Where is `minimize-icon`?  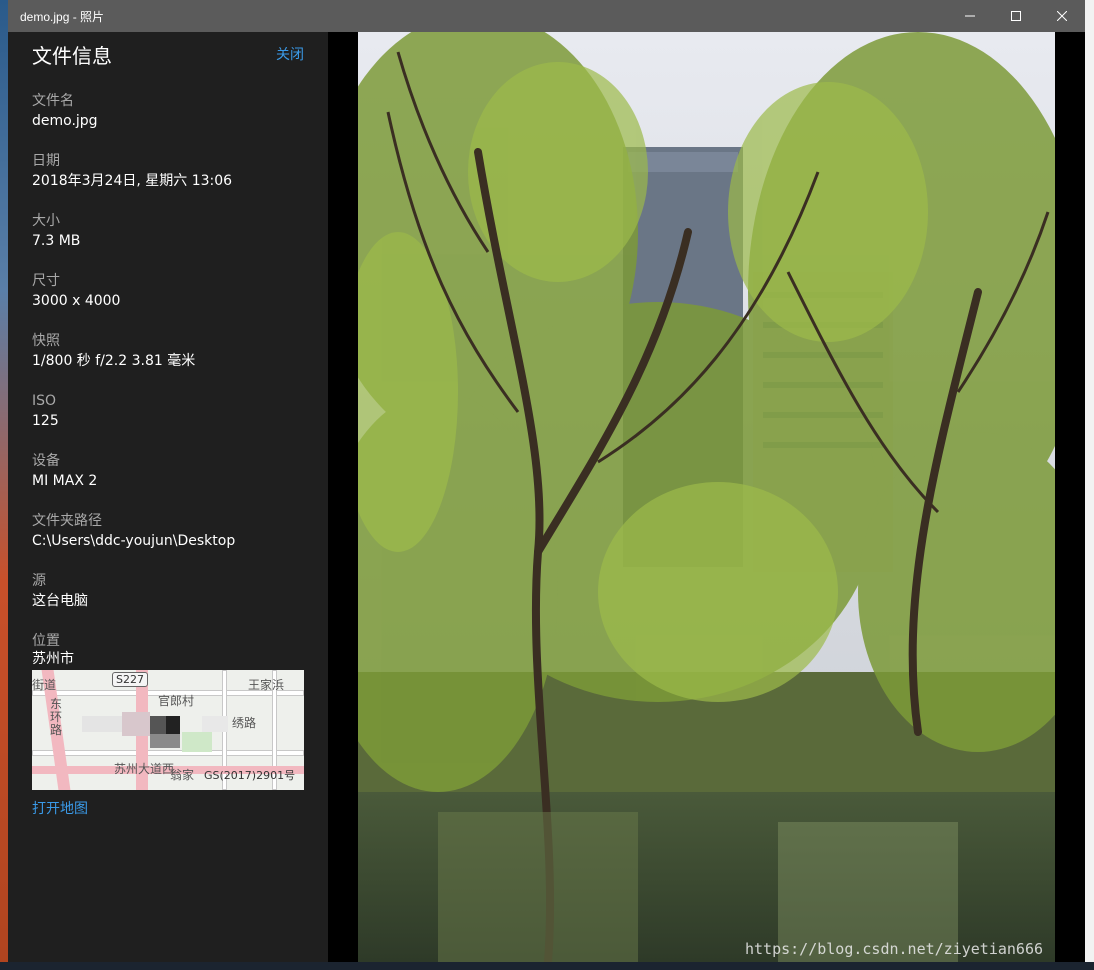
minimize-icon is located at coordinates (970, 16).